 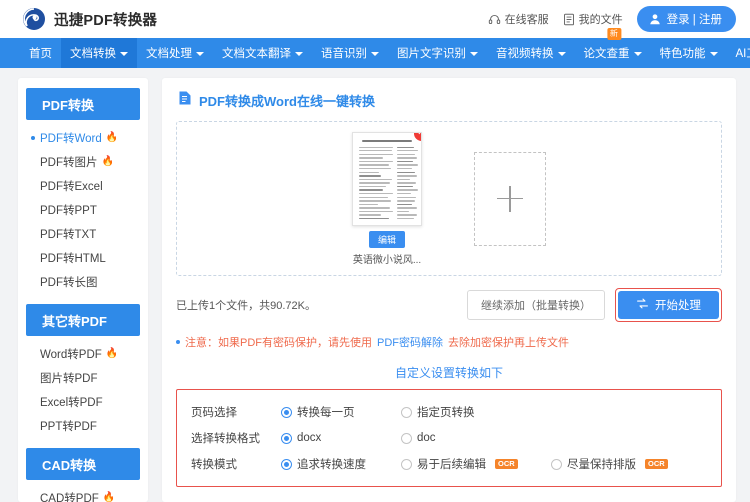 I want to click on nav-label: AI工具, so click(x=742, y=54).